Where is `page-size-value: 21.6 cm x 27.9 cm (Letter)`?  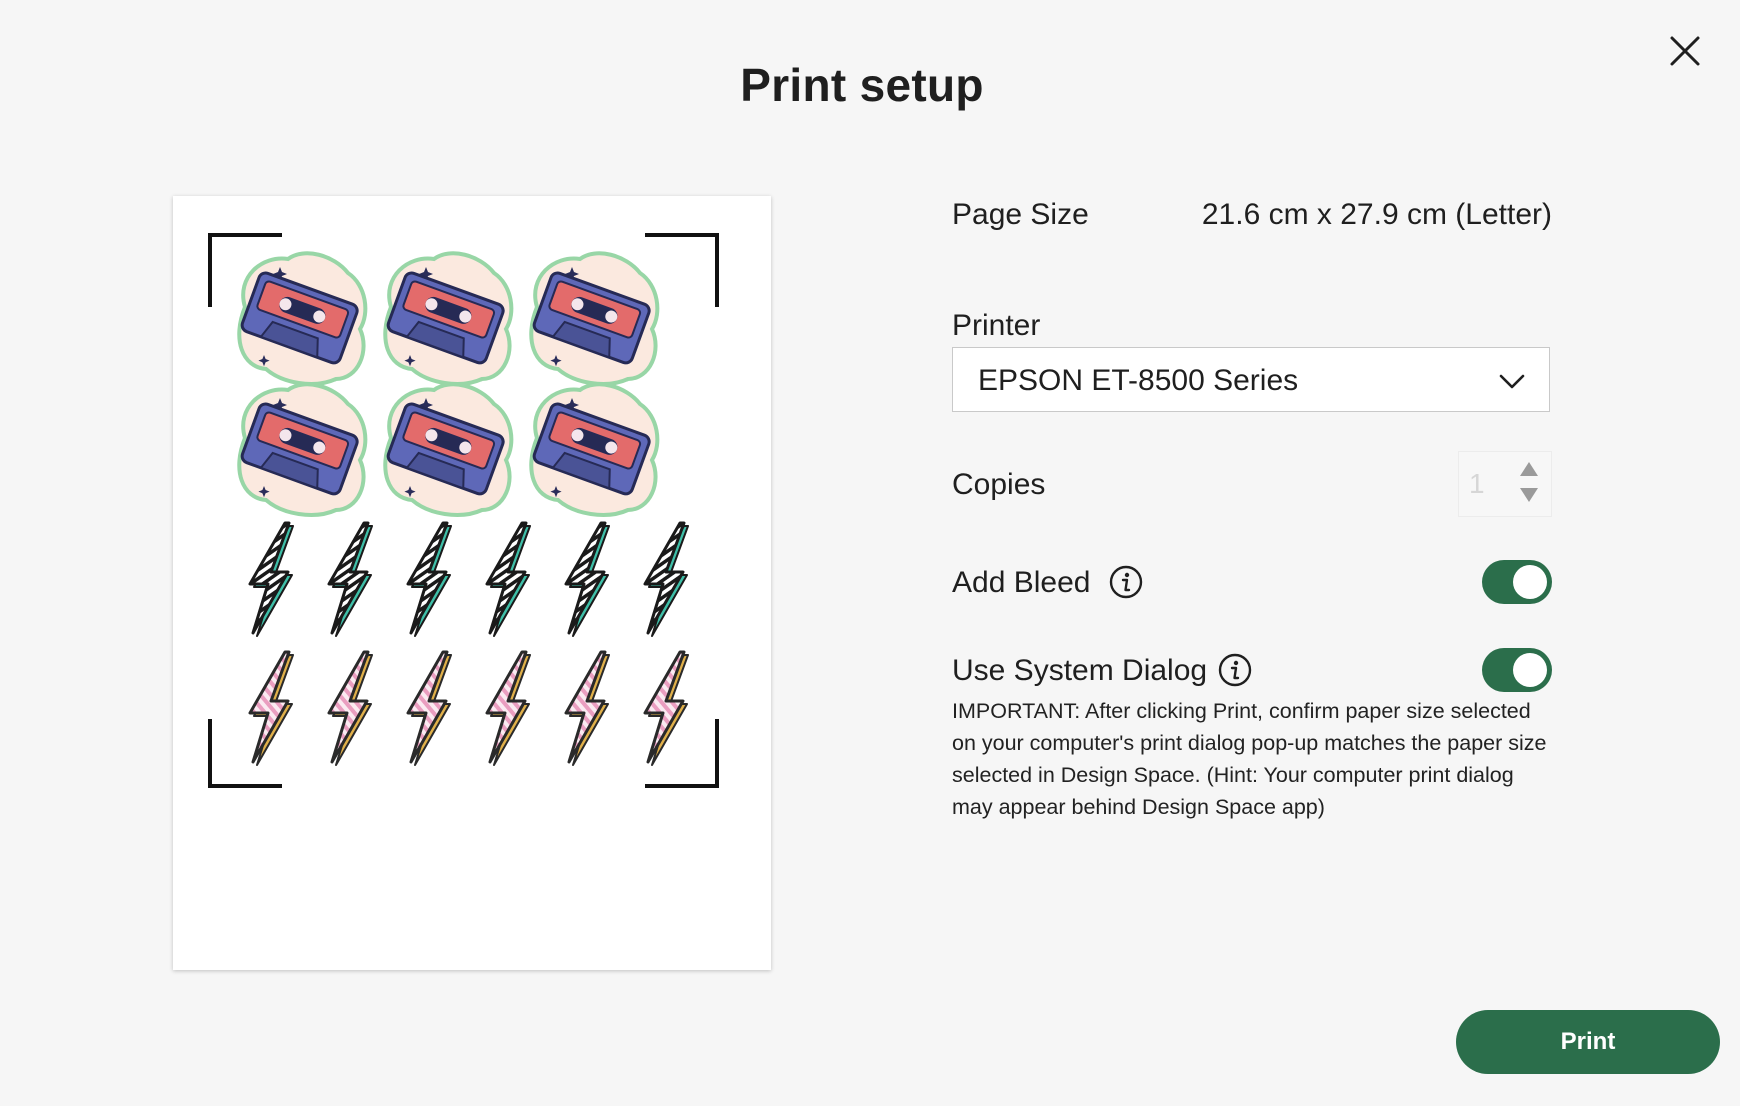 page-size-value: 21.6 cm x 27.9 cm (Letter) is located at coordinates (1376, 214).